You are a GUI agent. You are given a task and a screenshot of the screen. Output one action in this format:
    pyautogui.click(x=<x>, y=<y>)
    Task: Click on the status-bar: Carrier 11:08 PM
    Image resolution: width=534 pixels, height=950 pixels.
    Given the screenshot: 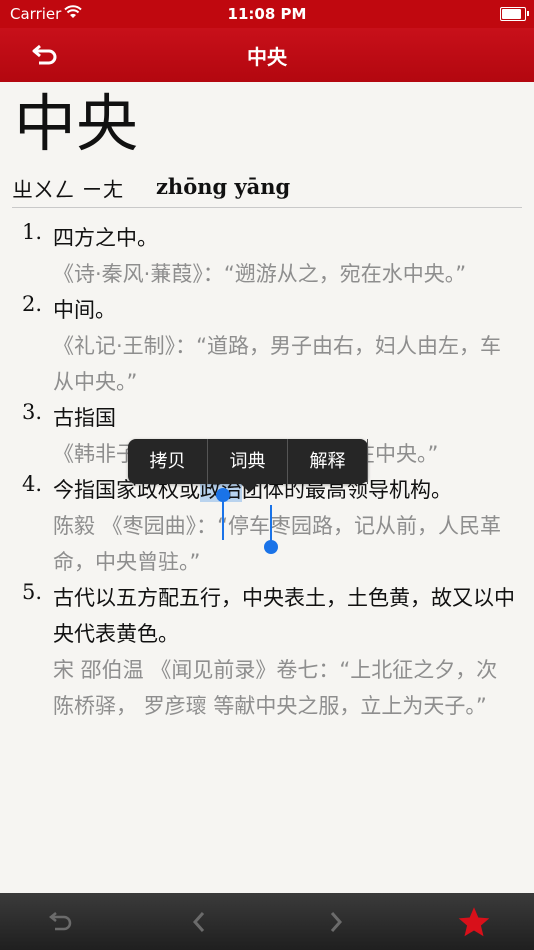 What is the action you would take?
    pyautogui.click(x=267, y=14)
    